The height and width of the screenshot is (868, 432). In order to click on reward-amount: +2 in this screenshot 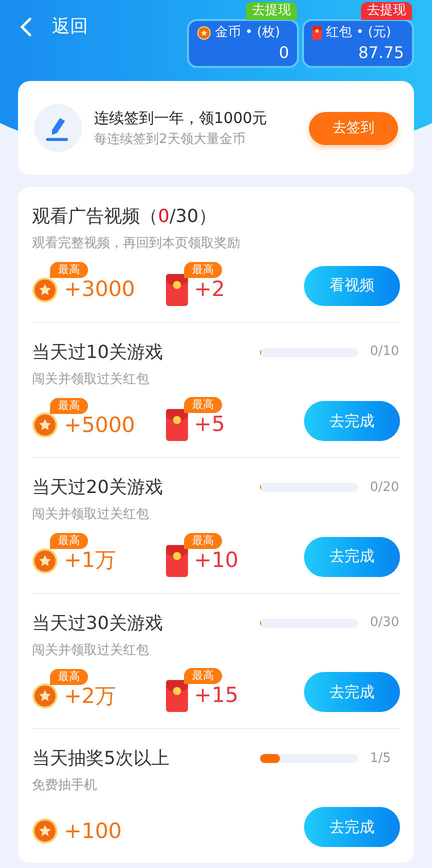, I will do `click(209, 289)`.